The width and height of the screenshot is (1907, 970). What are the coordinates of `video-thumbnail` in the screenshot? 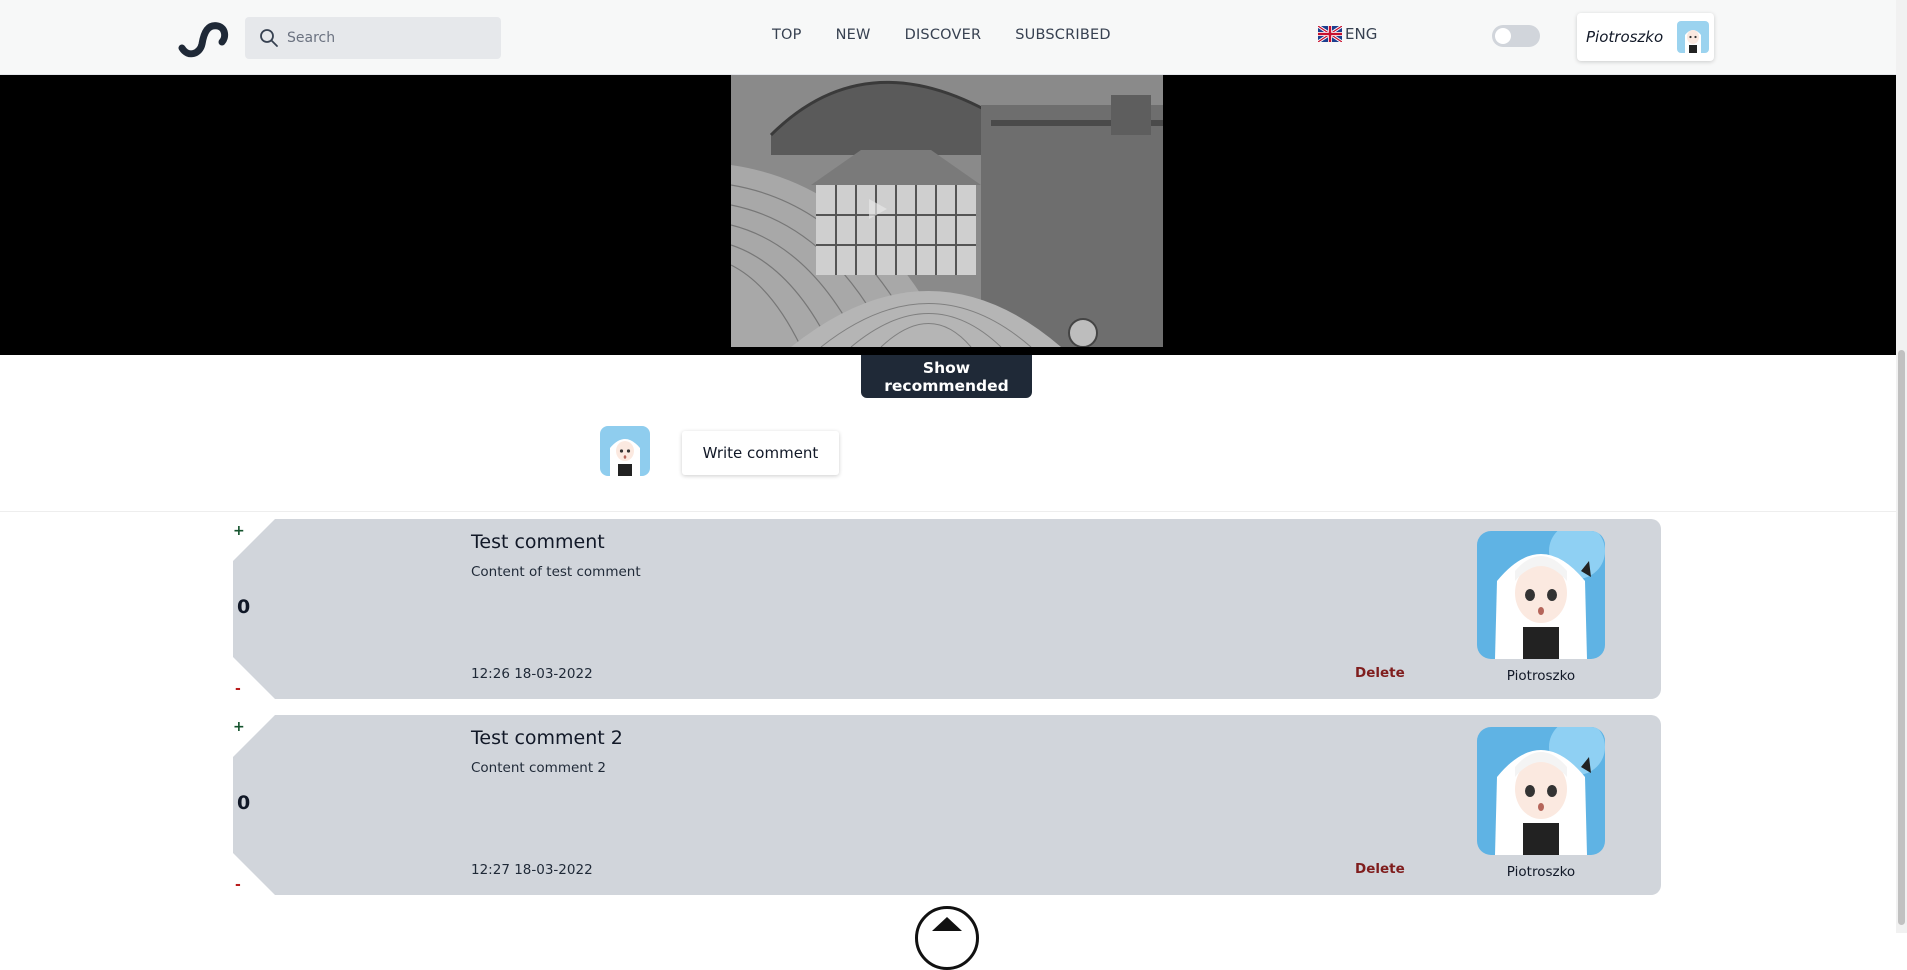 It's located at (947, 211).